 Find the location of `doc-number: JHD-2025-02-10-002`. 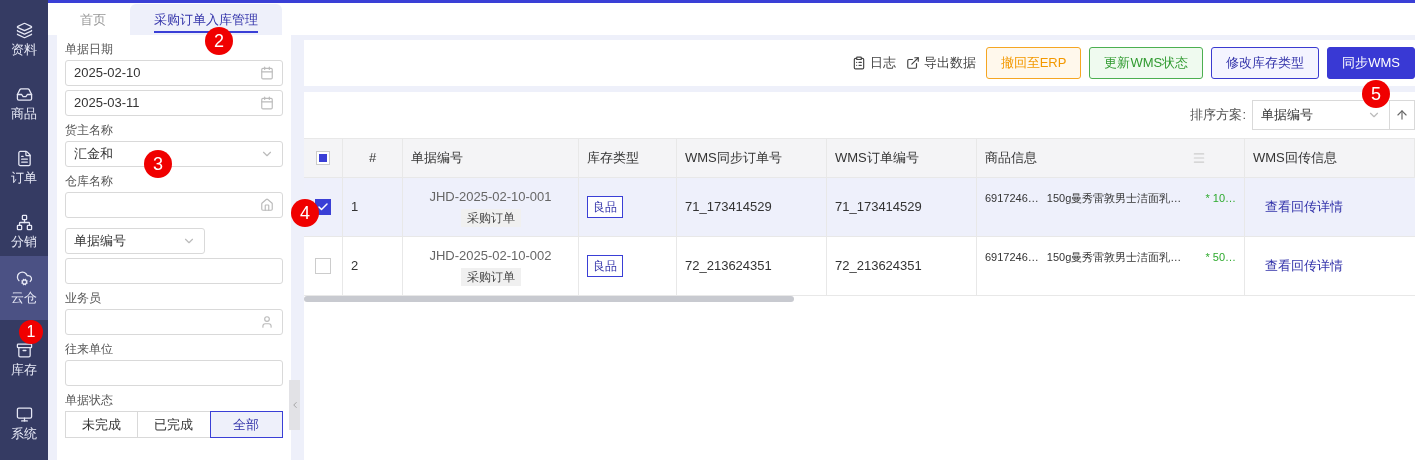

doc-number: JHD-2025-02-10-002 is located at coordinates (490, 255).